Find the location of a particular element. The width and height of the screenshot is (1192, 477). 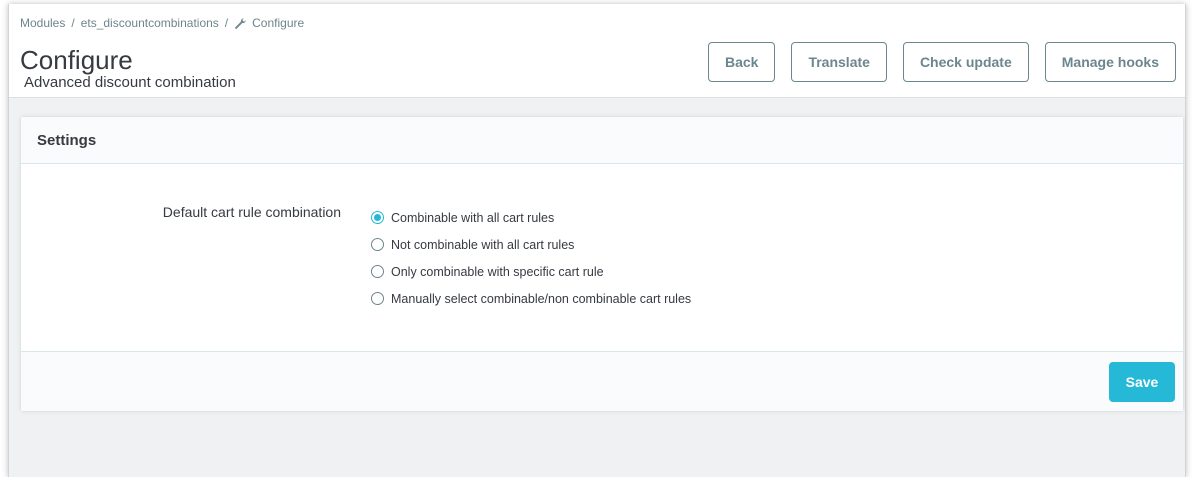

settings-card-header: Settings is located at coordinates (602, 140).